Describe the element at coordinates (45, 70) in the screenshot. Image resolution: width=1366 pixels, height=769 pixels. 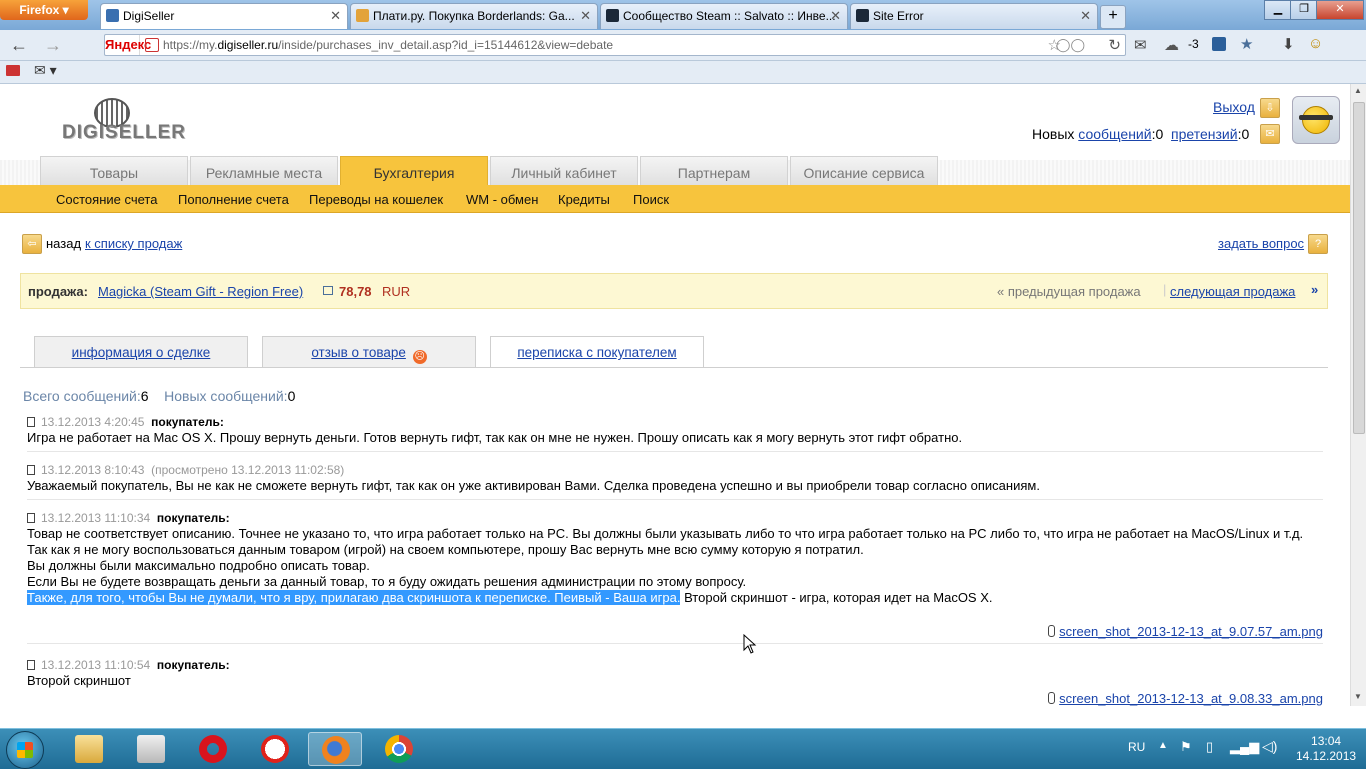
I see `mail-checker-icon: ✉ ▾` at that location.